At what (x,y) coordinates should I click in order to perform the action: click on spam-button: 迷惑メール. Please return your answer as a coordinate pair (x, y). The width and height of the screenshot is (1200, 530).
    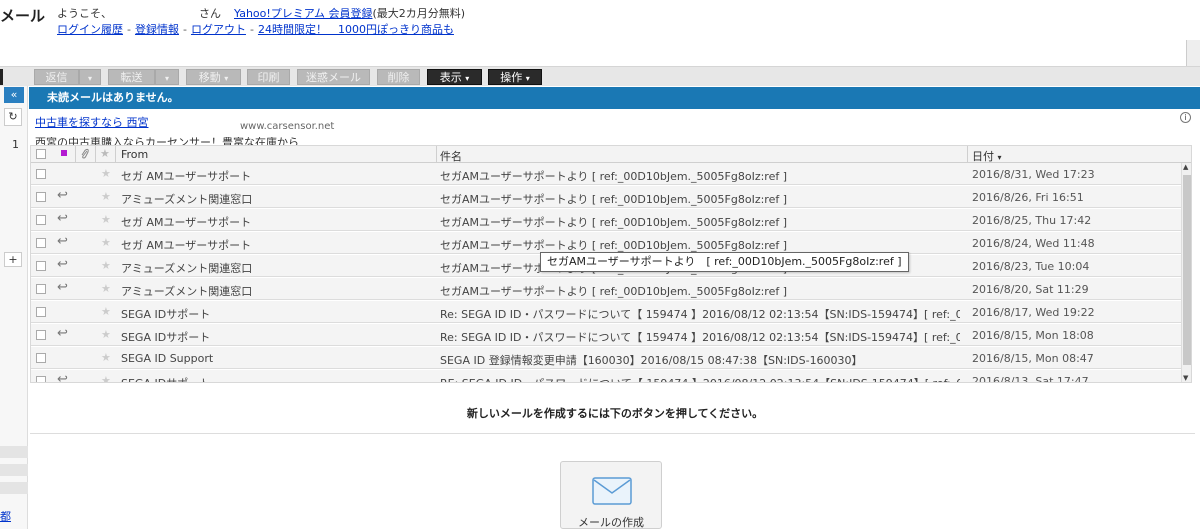
    Looking at the image, I should click on (333, 77).